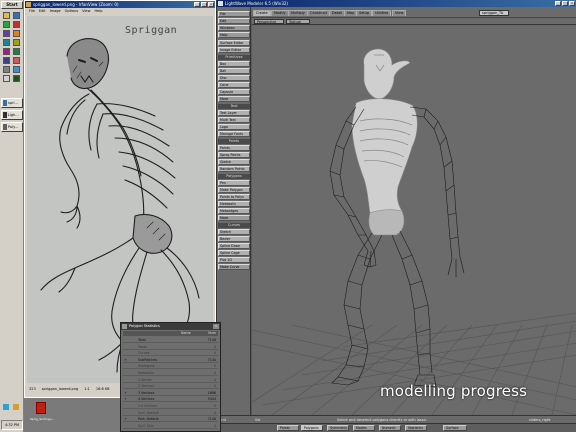  I want to click on tray-network-icon, so click(6, 407).